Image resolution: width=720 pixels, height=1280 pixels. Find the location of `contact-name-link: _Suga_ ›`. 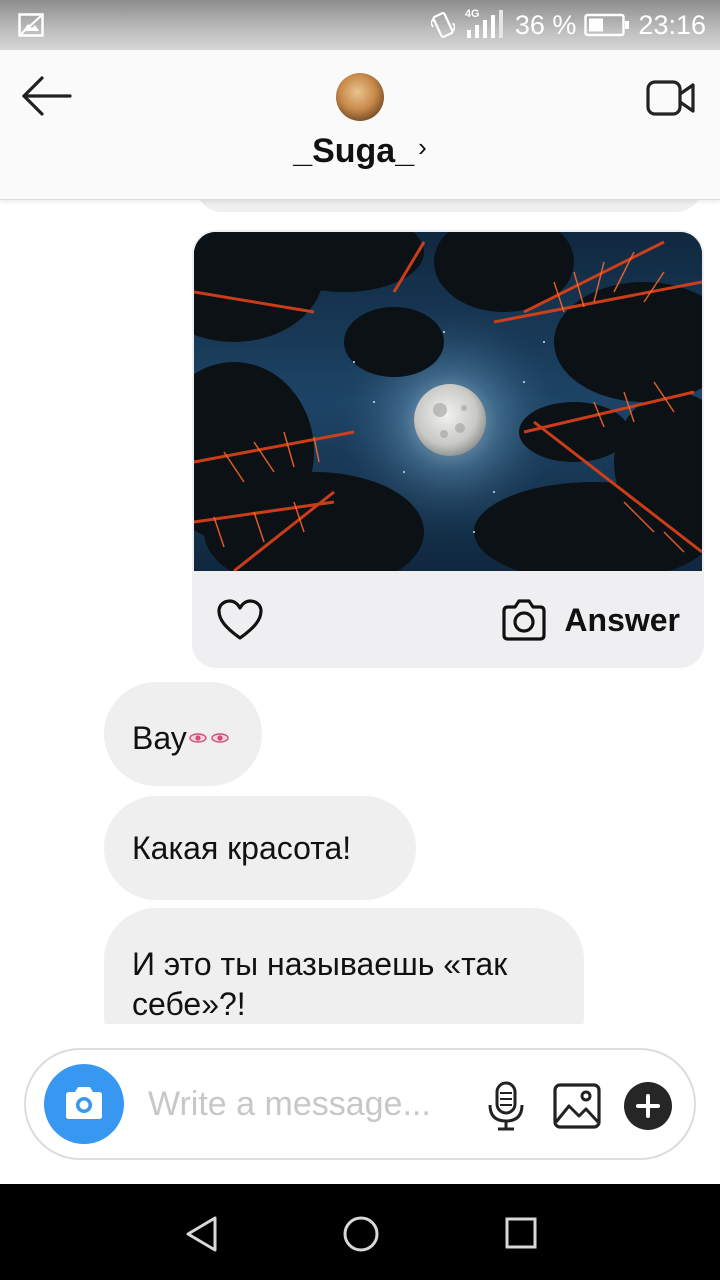

contact-name-link: _Suga_ › is located at coordinates (360, 151).